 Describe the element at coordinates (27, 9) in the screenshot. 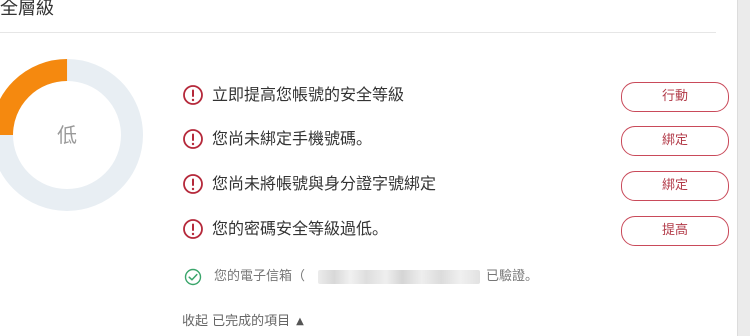

I see `card-title: 安全層級` at that location.